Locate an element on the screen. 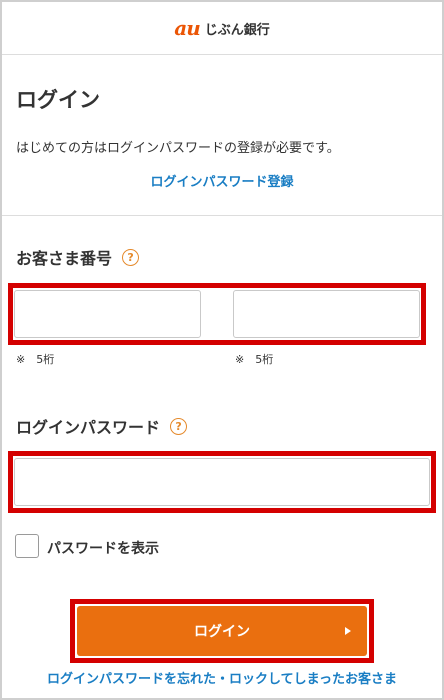 The image size is (444, 700). bank-logo: au じぶん銀行 is located at coordinates (222, 28).